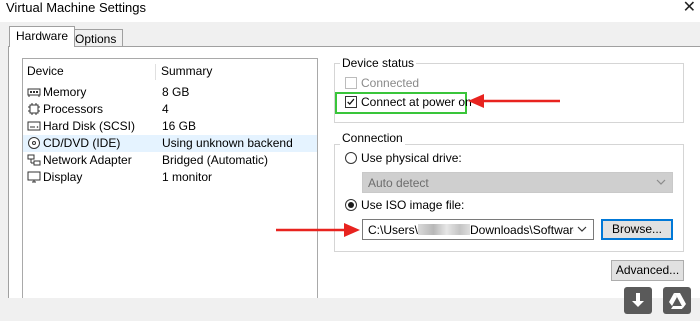 The height and width of the screenshot is (321, 700). I want to click on physical-drive-dropdown: Auto detect, so click(517, 182).